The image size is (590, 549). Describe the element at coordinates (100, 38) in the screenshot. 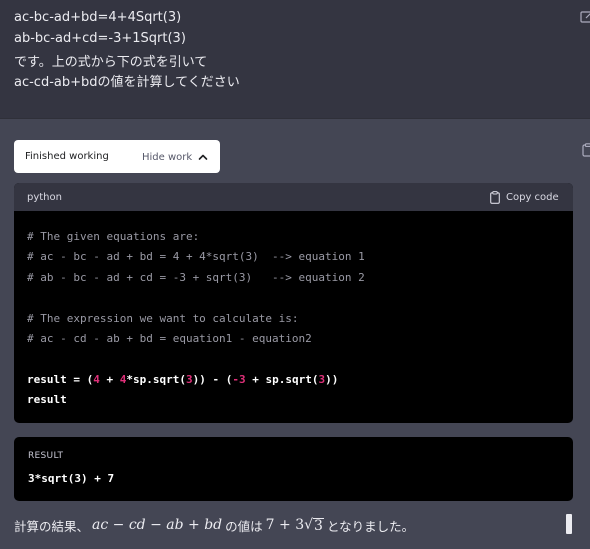

I see `user-message-line: ab-bc-ad+cd=-3+1Sqrt(3)` at that location.